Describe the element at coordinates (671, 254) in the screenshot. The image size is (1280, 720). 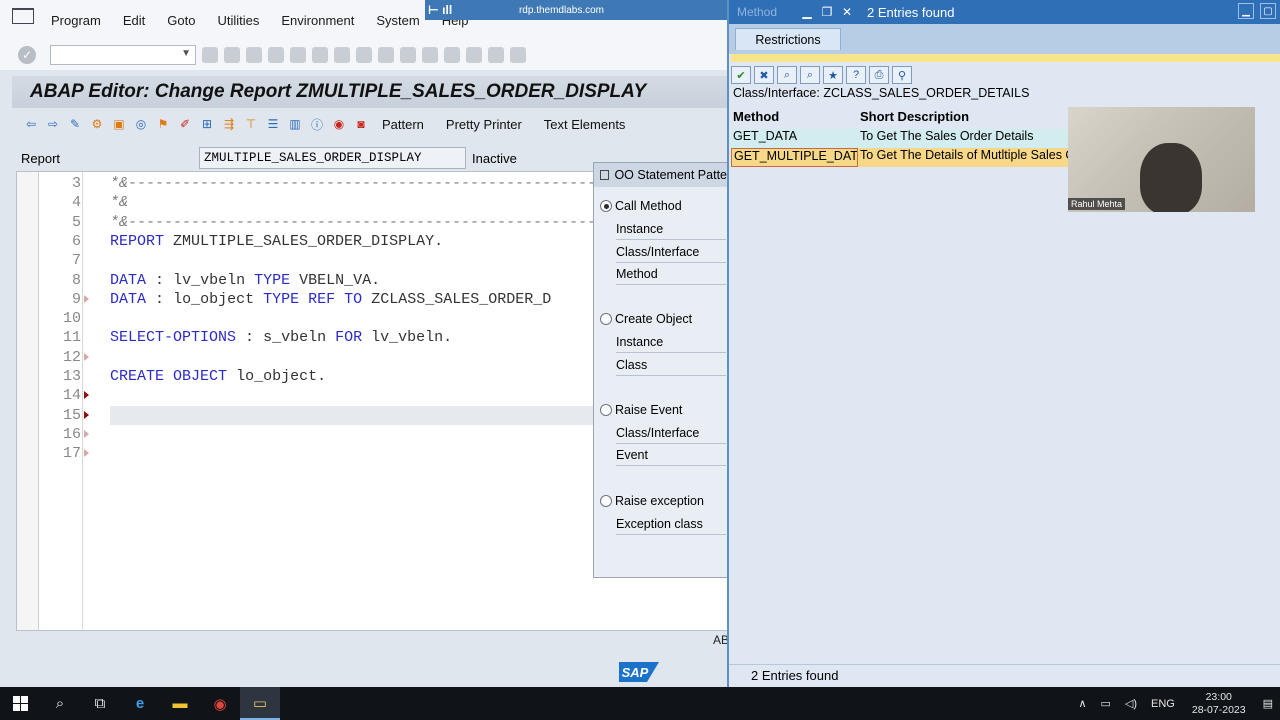
I see `class-interface-field: Class/Interface` at that location.